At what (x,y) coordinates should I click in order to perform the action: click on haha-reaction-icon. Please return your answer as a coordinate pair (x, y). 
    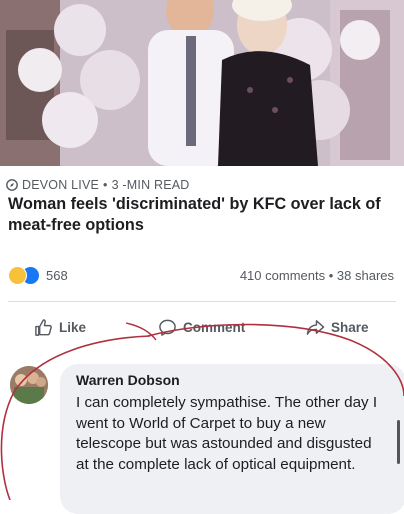
    Looking at the image, I should click on (17, 275).